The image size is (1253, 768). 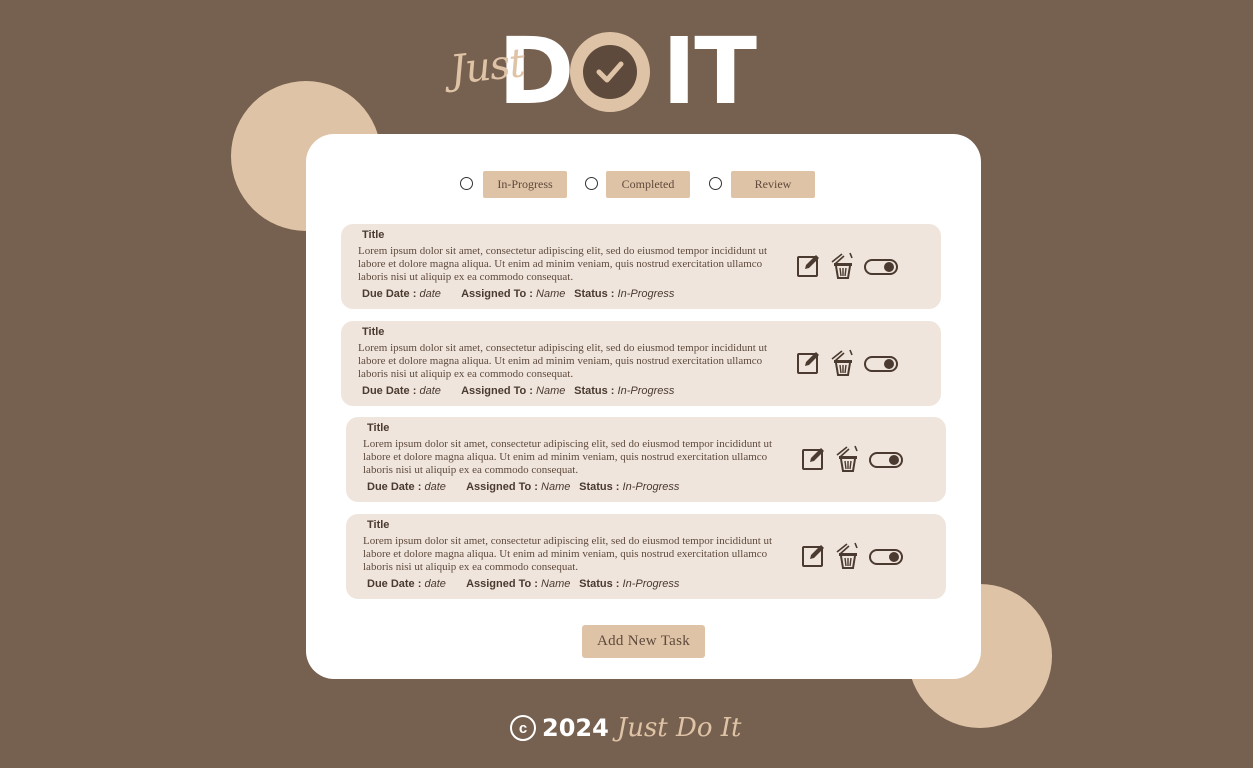 I want to click on filter-radio-completed, so click(x=591, y=183).